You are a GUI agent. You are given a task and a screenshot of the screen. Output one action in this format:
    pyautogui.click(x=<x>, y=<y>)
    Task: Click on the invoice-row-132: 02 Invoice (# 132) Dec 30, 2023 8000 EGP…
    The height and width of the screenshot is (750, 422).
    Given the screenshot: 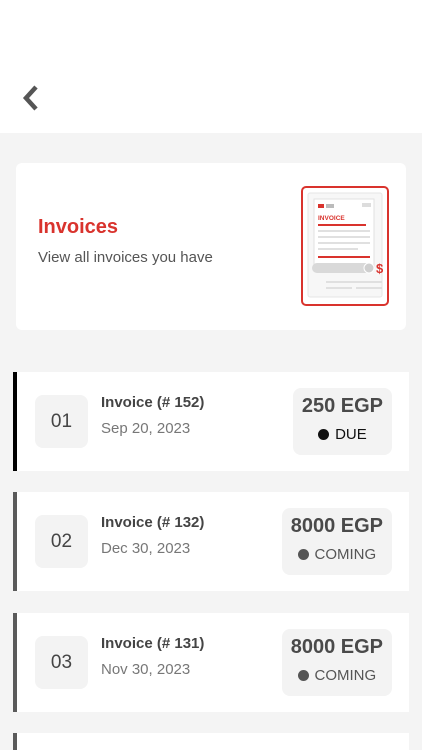 What is the action you would take?
    pyautogui.click(x=211, y=541)
    